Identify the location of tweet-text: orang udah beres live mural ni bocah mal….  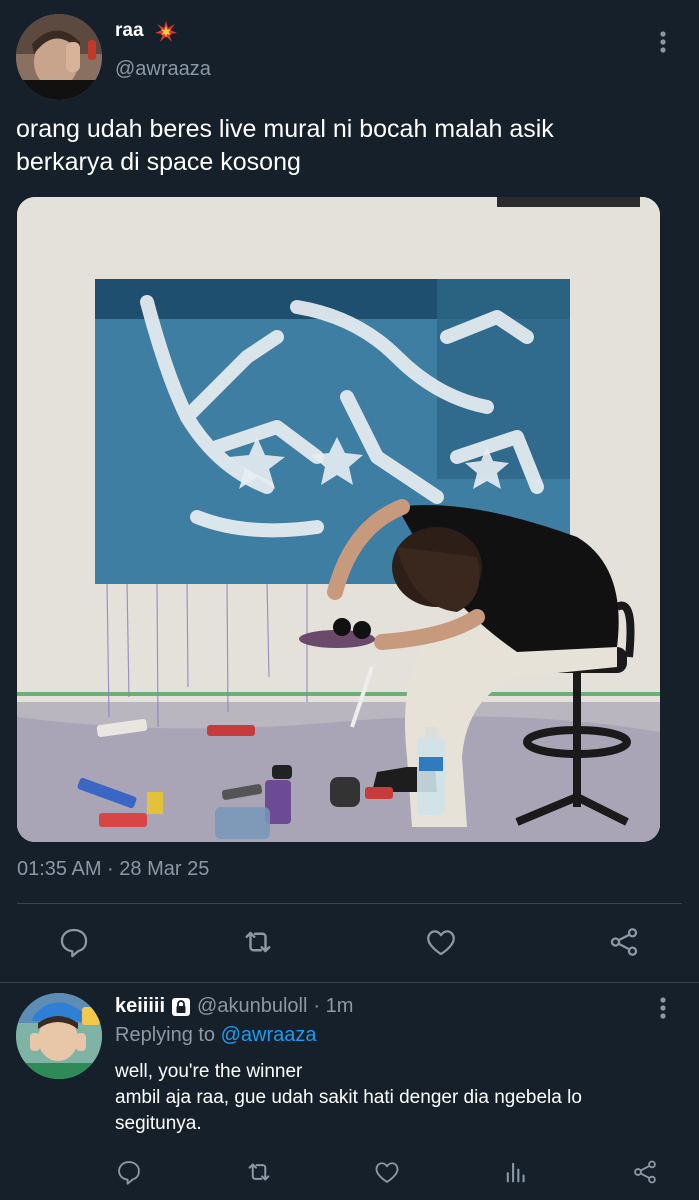
(346, 146).